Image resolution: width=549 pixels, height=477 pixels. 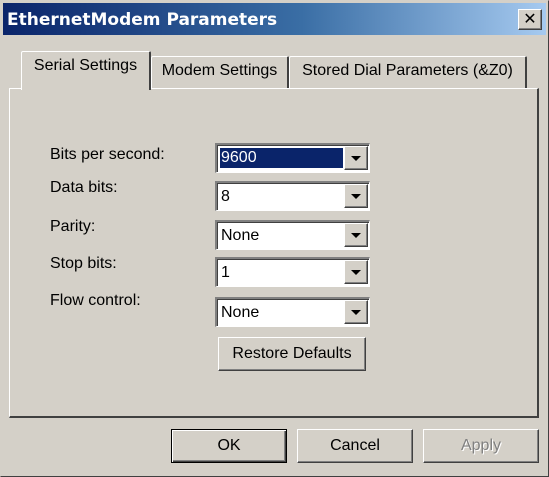 I want to click on apply-button: Apply, so click(x=481, y=446).